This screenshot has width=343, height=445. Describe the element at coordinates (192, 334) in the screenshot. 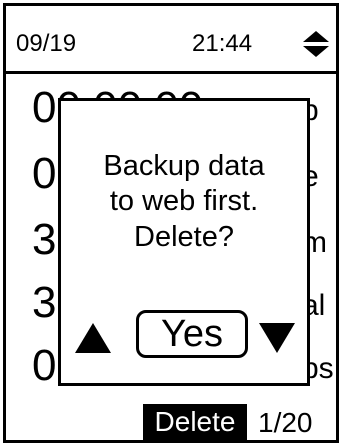

I see `yes-button: Yes` at that location.